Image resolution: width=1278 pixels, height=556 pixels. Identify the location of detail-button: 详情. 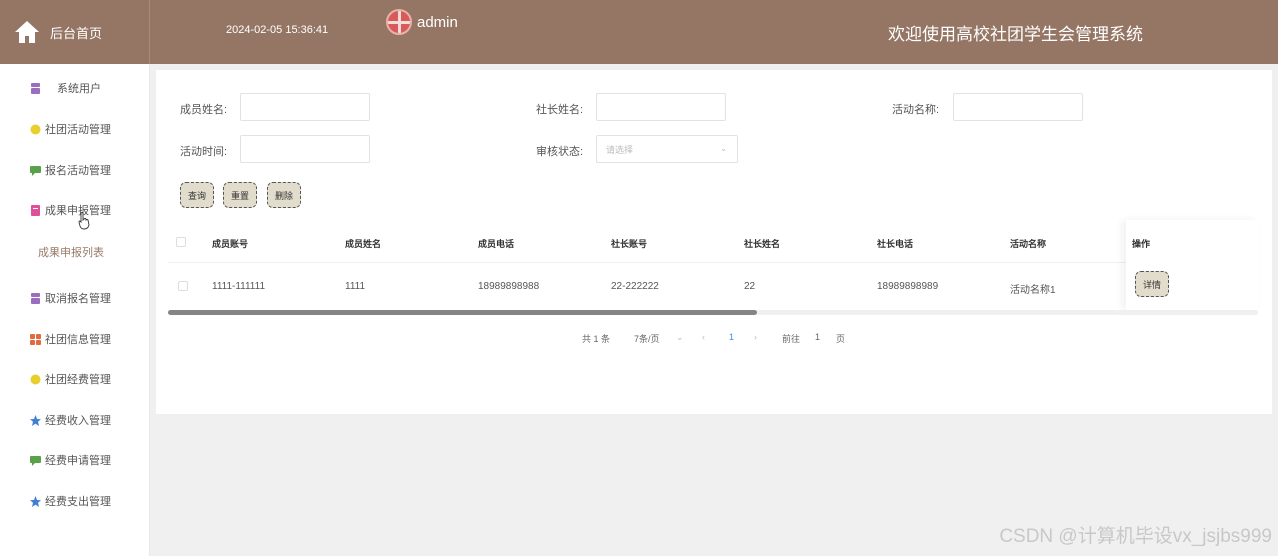
(1152, 284).